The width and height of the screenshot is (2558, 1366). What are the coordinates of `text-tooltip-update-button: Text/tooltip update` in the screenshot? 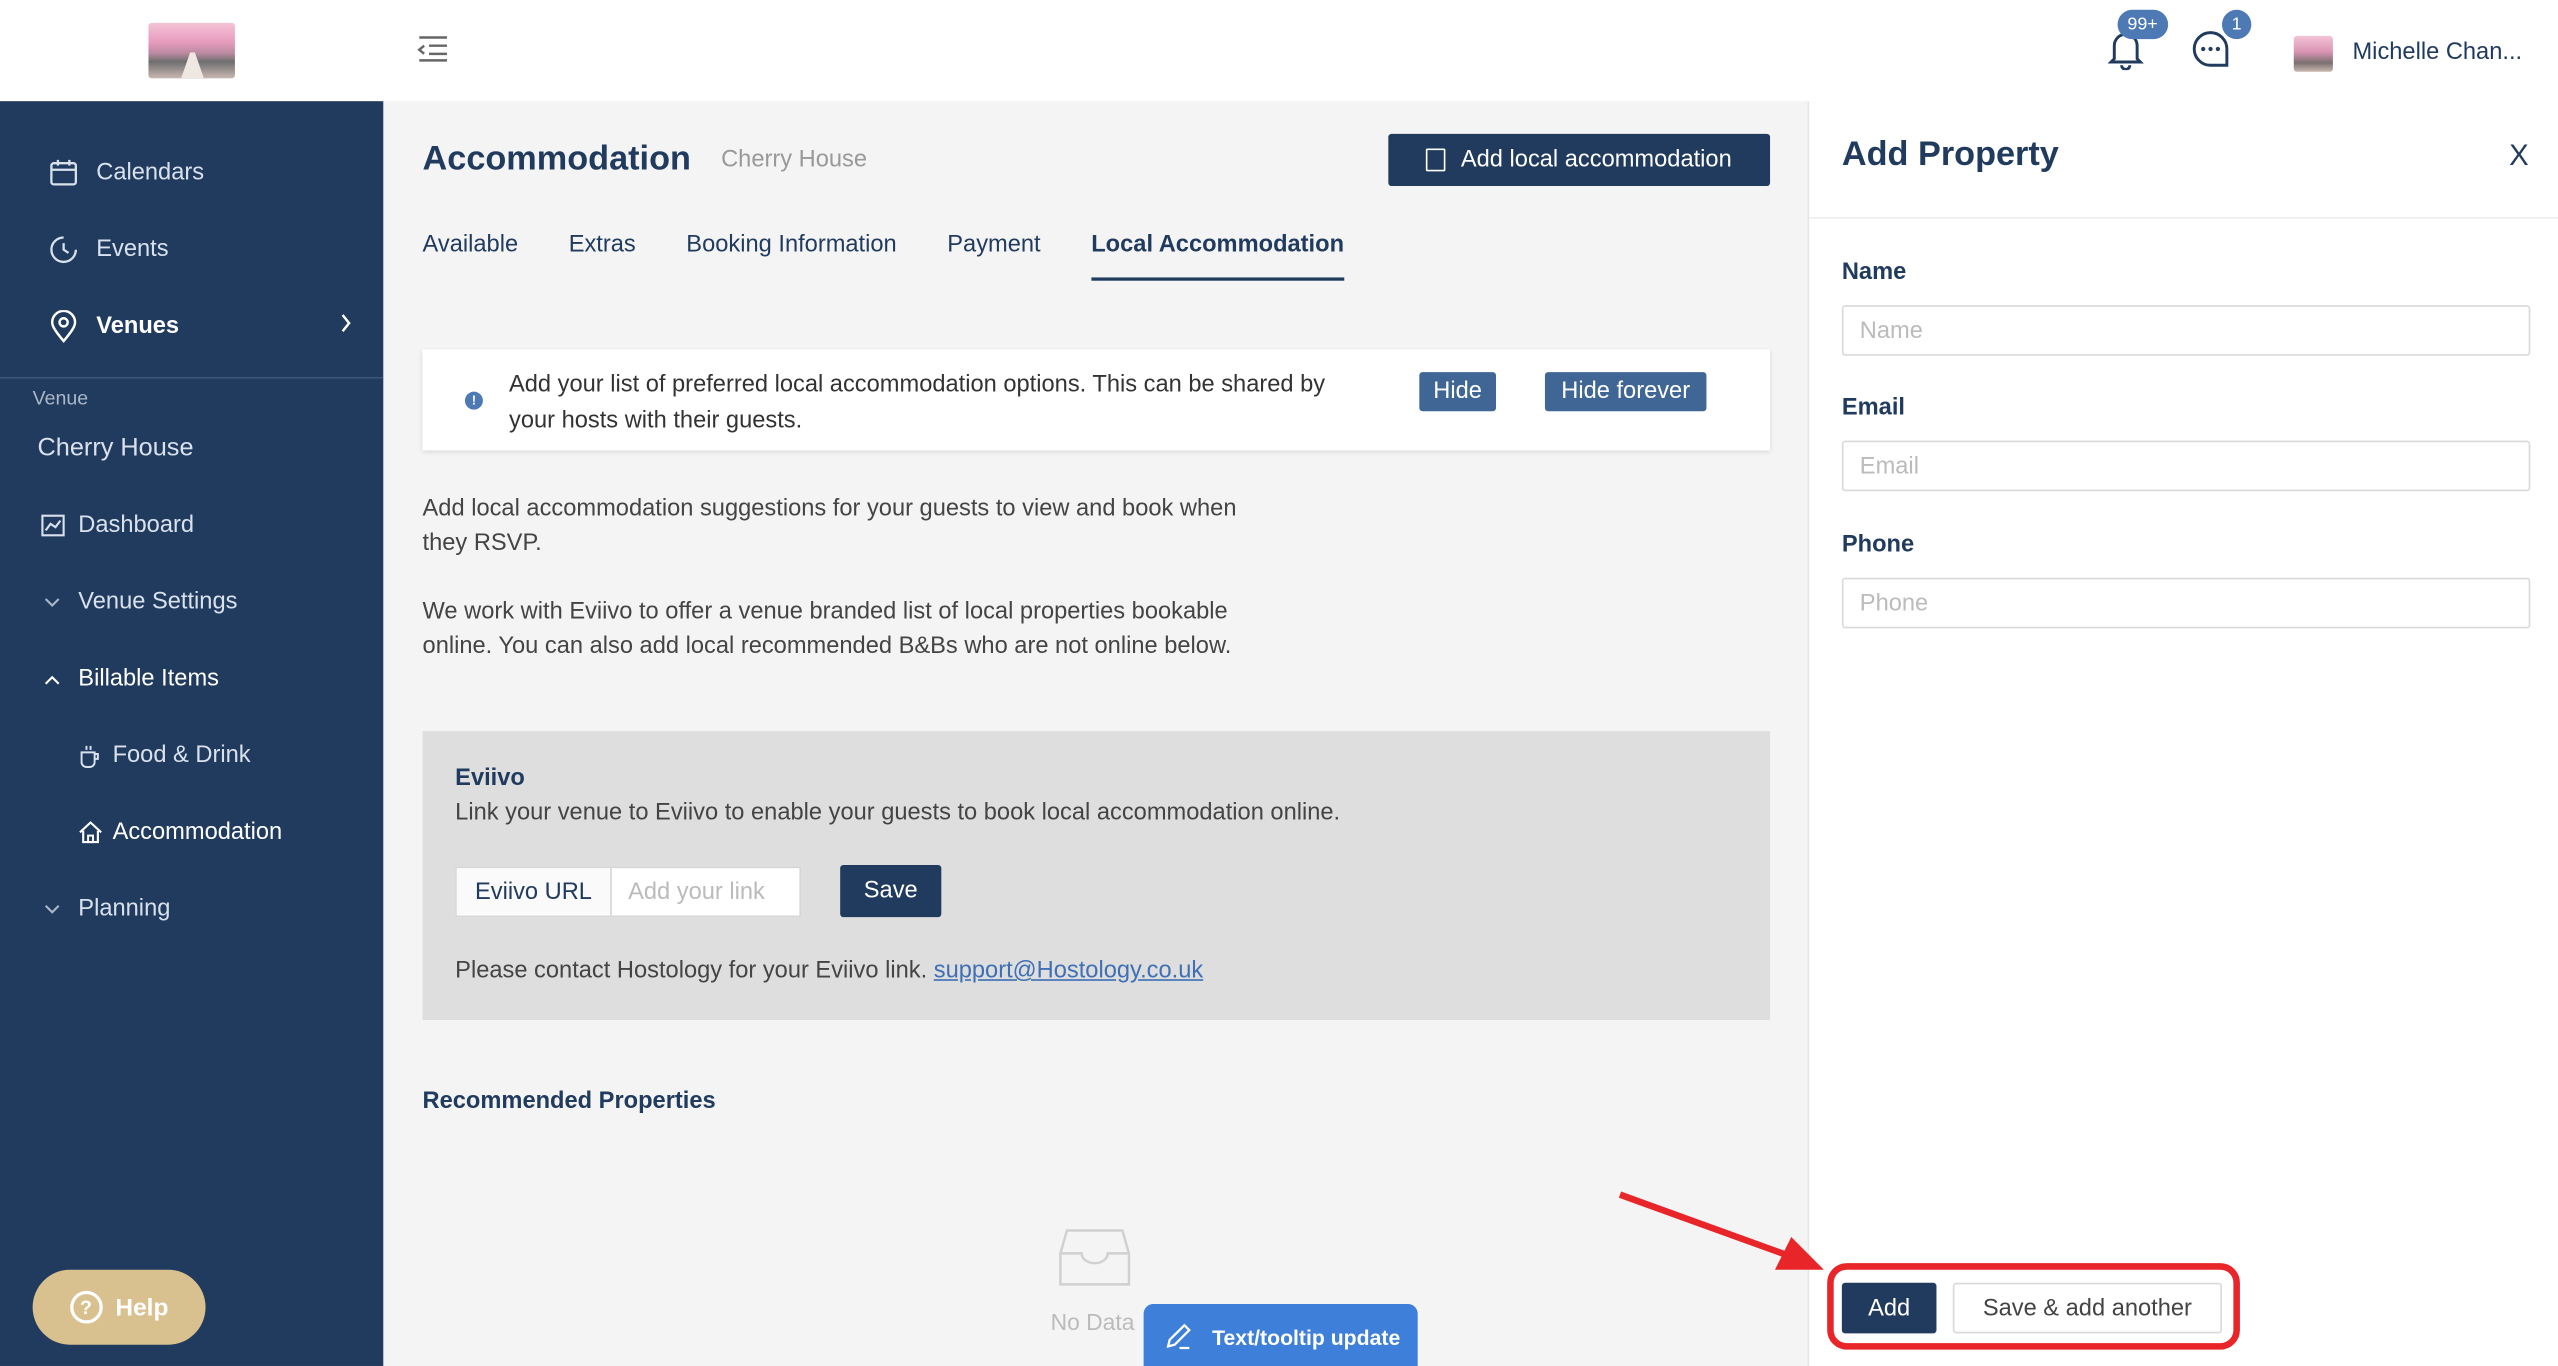 It's located at (1280, 1334).